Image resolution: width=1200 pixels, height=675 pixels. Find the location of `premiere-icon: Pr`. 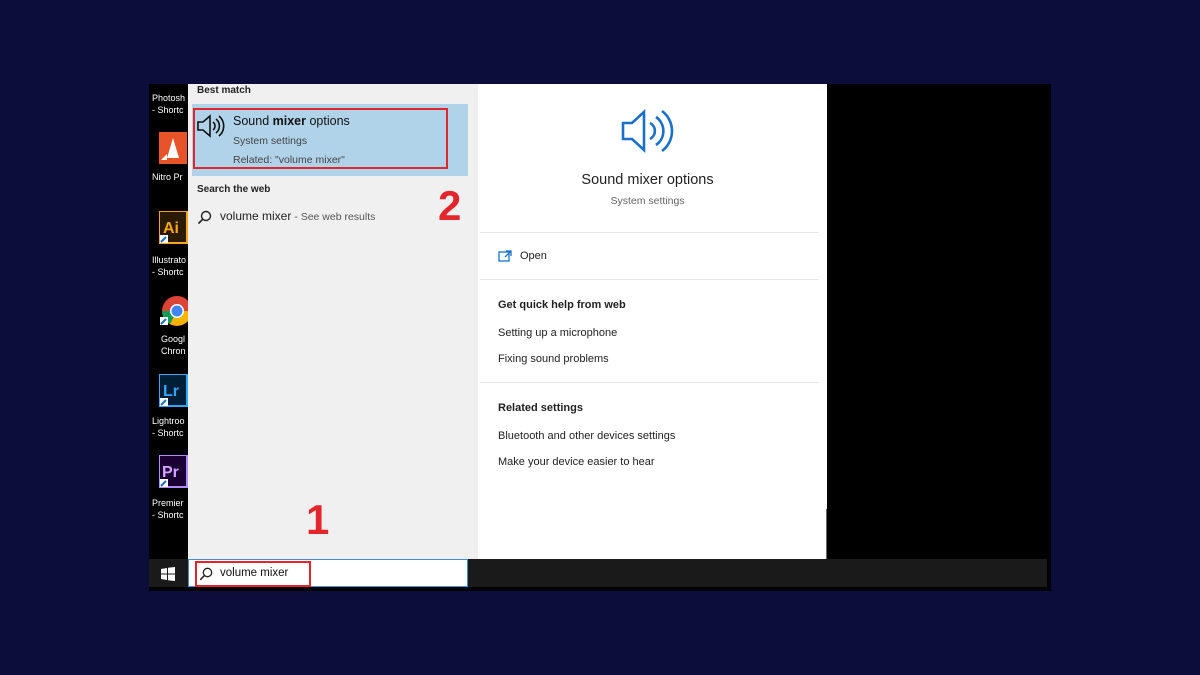

premiere-icon: Pr is located at coordinates (173, 471).